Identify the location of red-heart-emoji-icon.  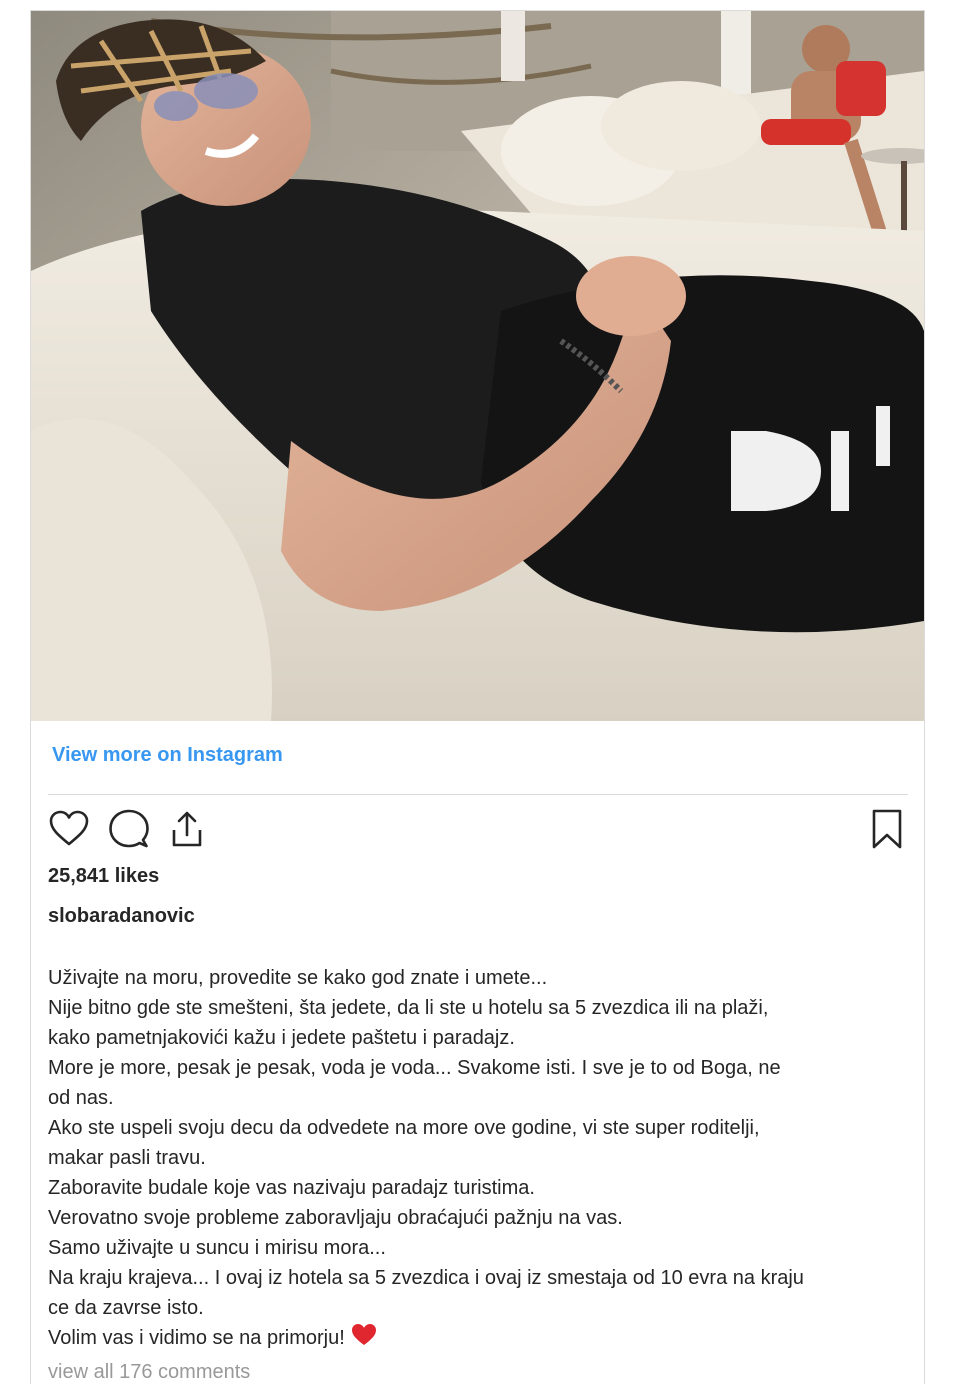
(364, 1339).